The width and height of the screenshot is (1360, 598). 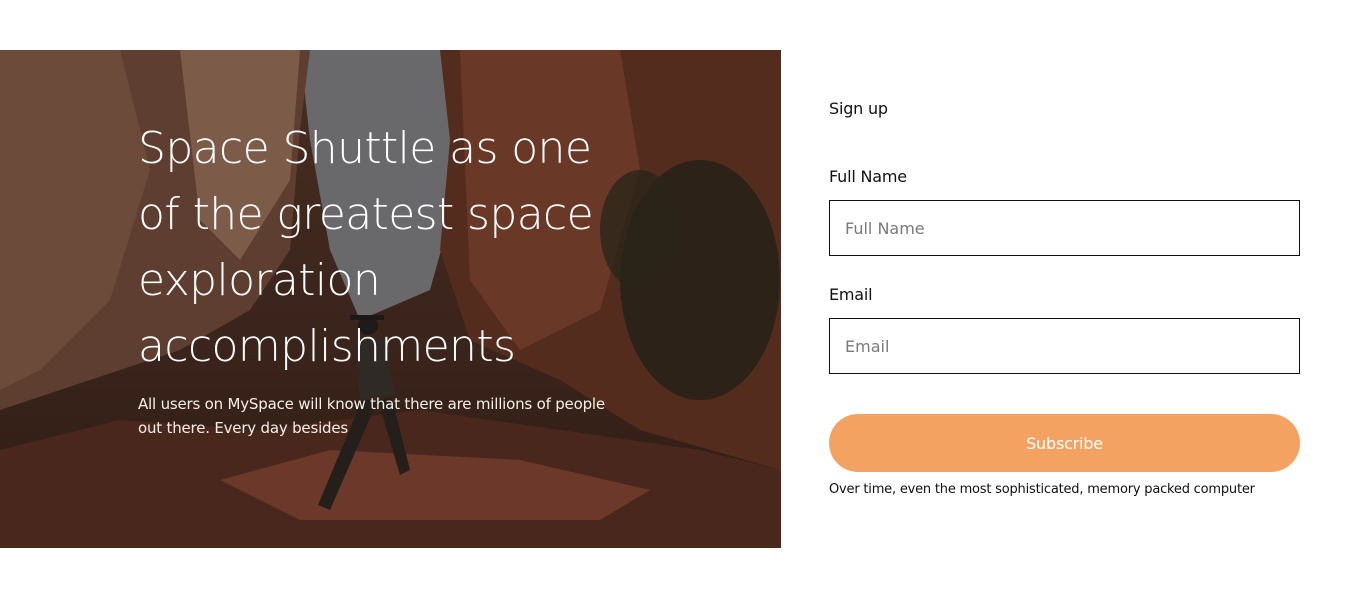 I want to click on form-heading: Sign up, so click(x=858, y=108).